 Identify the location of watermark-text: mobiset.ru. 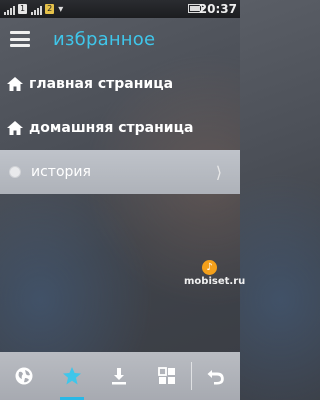
(215, 281).